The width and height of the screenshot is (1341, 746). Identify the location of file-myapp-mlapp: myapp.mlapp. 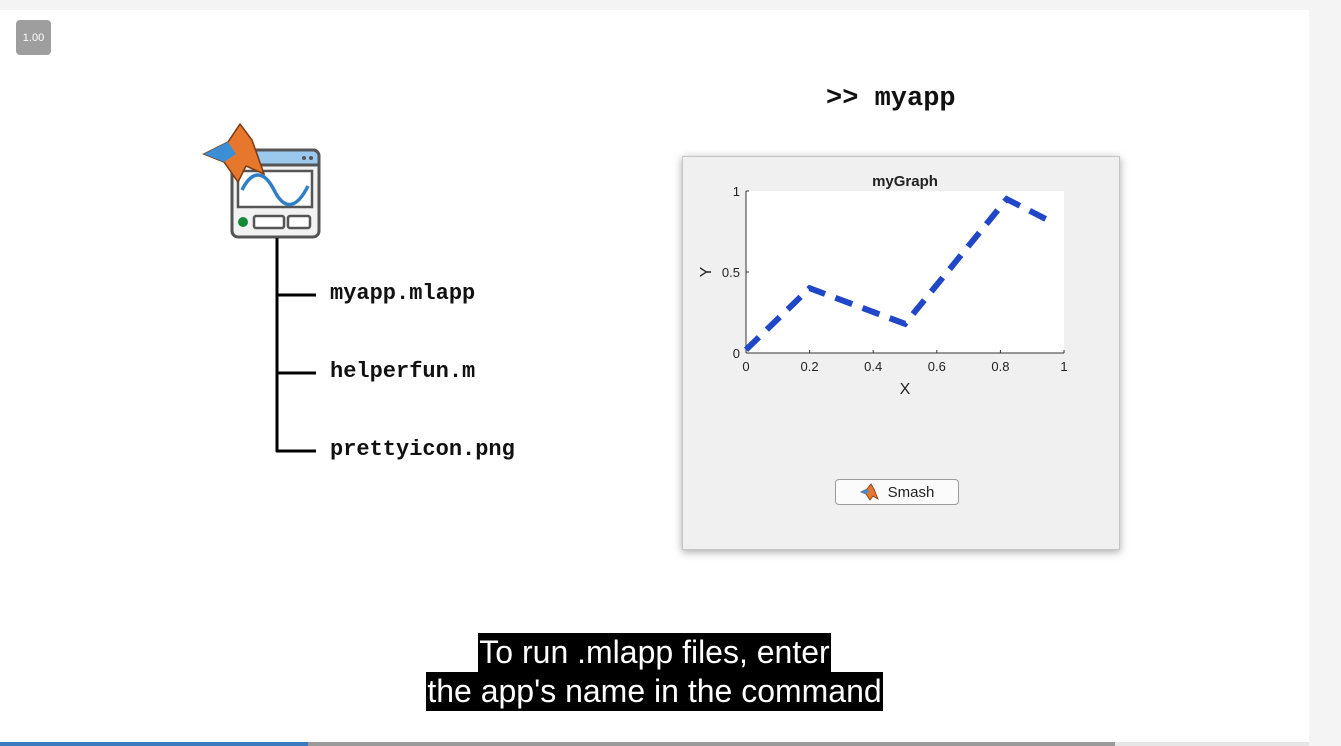
(403, 293).